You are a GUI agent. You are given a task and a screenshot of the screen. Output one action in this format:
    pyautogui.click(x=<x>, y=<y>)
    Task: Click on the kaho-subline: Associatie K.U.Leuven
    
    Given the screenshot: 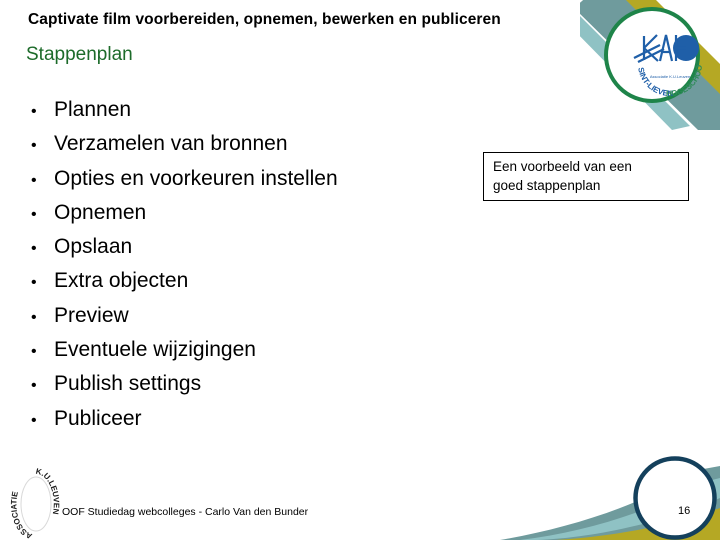 What is the action you would take?
    pyautogui.click(x=670, y=76)
    